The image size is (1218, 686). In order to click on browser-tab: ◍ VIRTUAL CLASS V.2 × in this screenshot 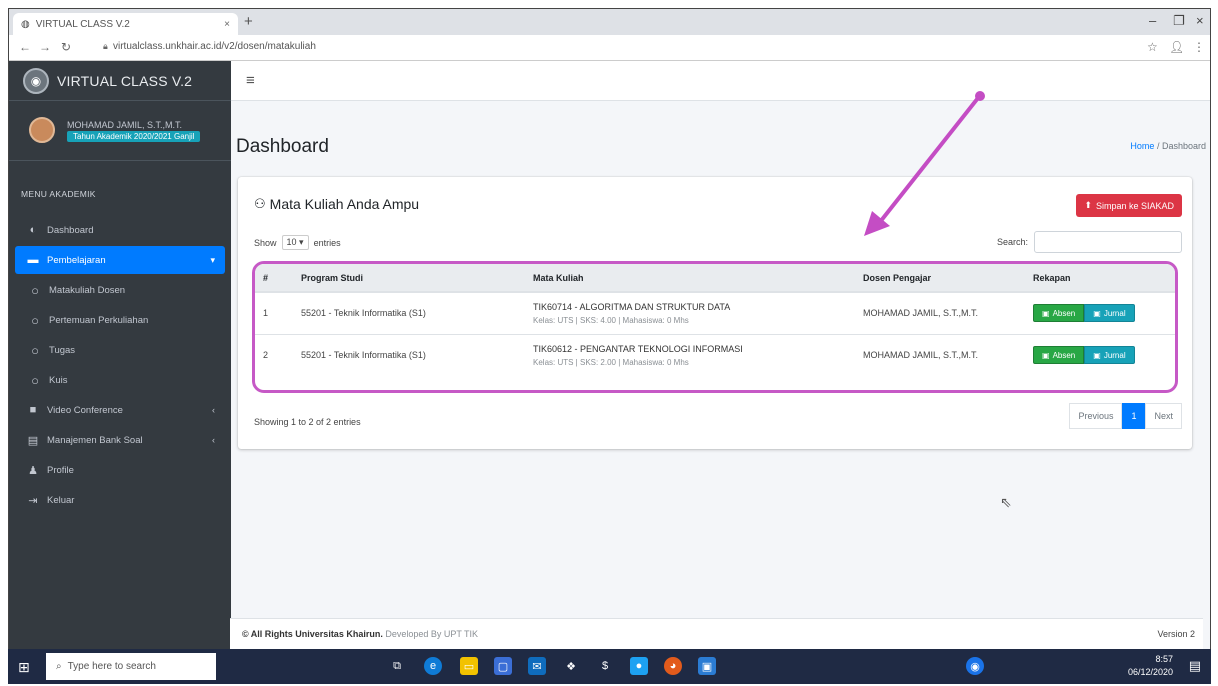, I will do `click(125, 24)`.